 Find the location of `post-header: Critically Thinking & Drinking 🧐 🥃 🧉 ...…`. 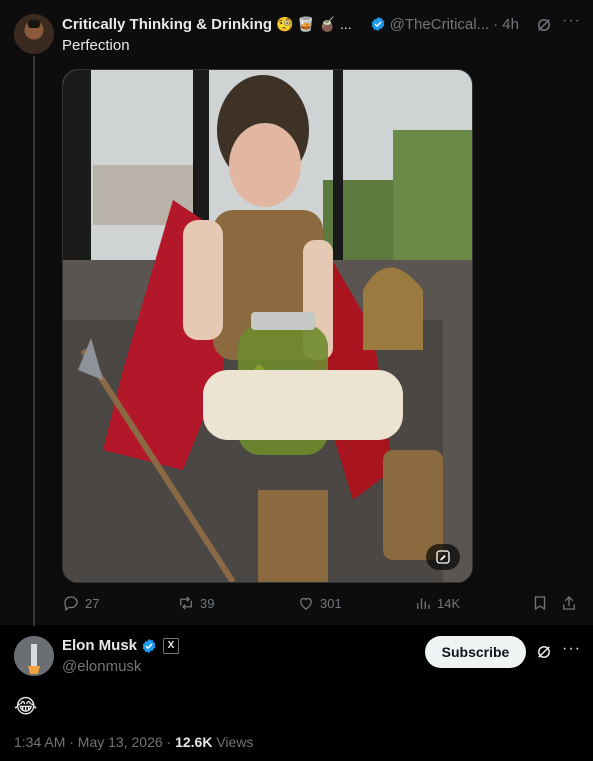

post-header: Critically Thinking & Drinking 🧐 🥃 🧉 ...… is located at coordinates (321, 24).